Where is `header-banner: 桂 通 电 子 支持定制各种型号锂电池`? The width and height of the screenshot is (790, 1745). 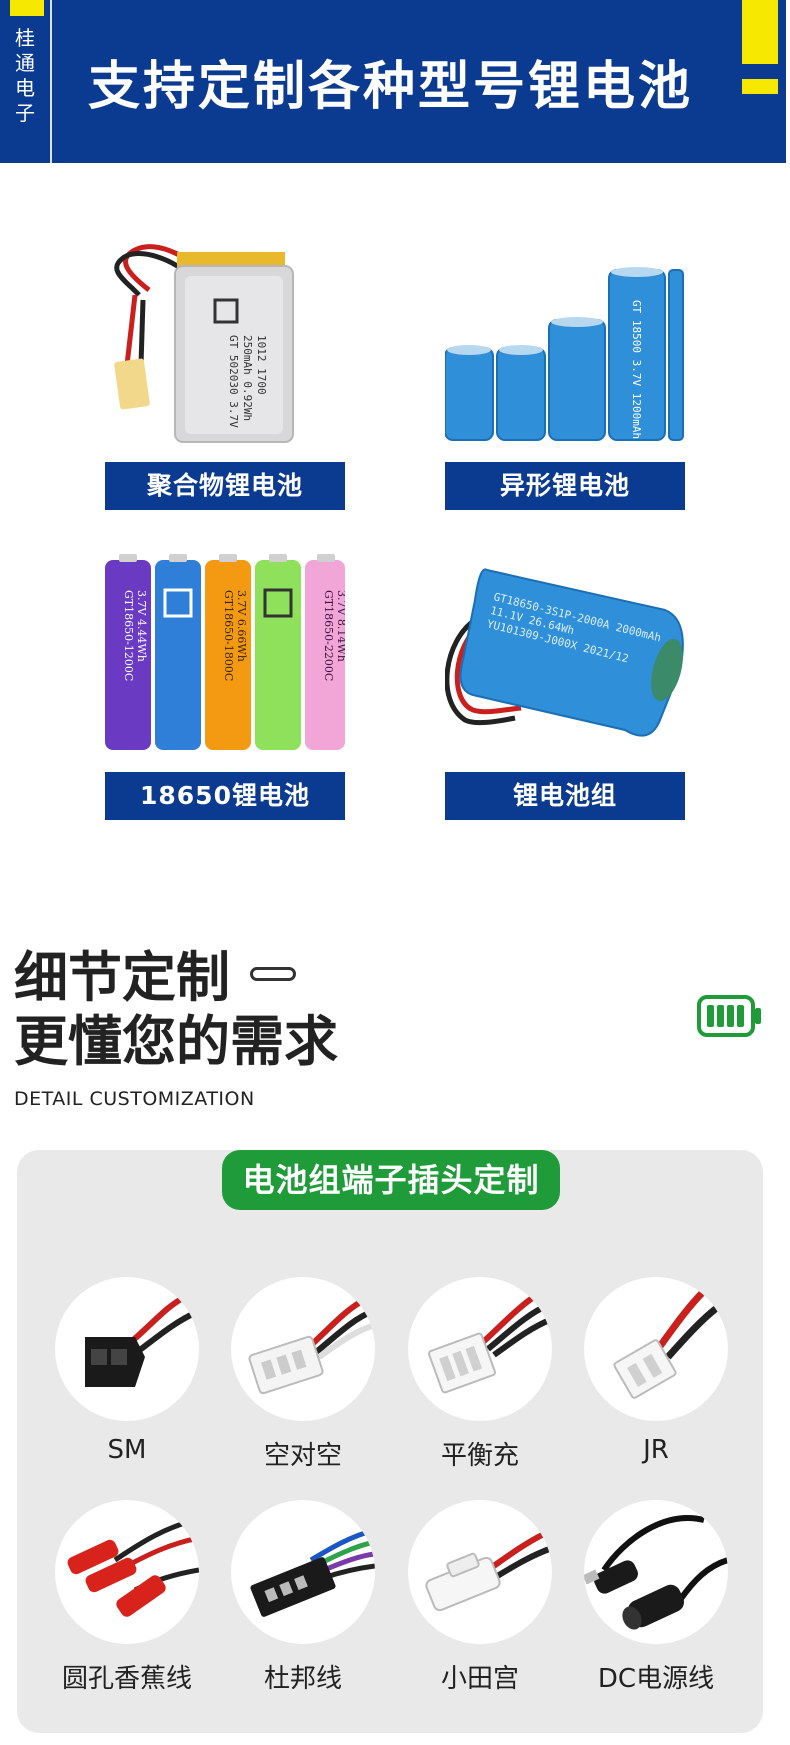
header-banner: 桂 通 电 子 支持定制各种型号锂电池 is located at coordinates (395, 81).